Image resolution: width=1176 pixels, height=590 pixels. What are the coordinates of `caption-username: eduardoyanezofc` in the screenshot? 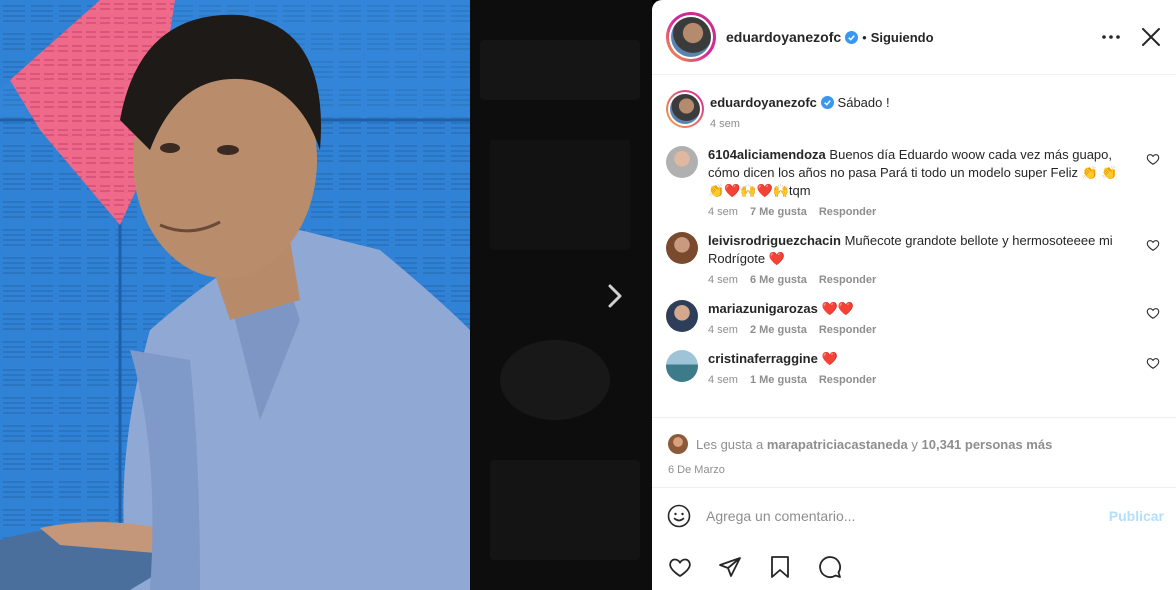 It's located at (763, 102).